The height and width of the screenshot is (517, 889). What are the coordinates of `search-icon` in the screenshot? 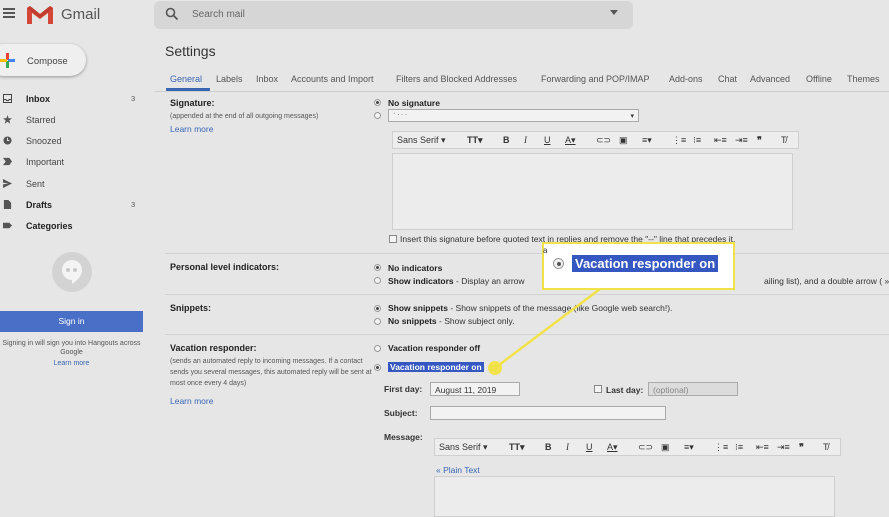 It's located at (172, 15).